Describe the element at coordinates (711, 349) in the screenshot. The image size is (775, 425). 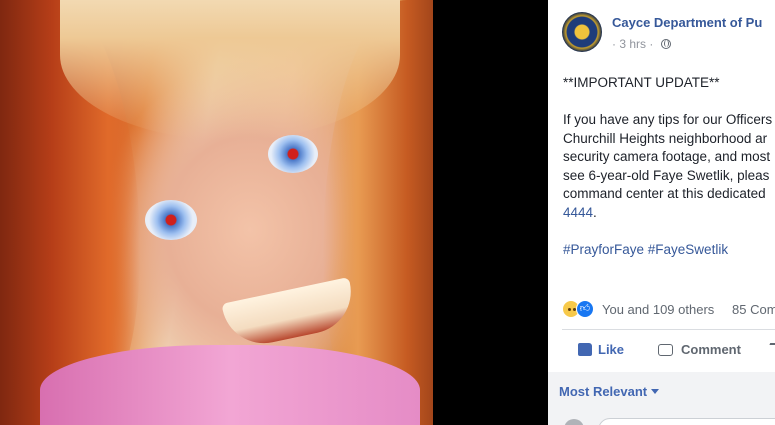
I see `comment-label: Comment` at that location.